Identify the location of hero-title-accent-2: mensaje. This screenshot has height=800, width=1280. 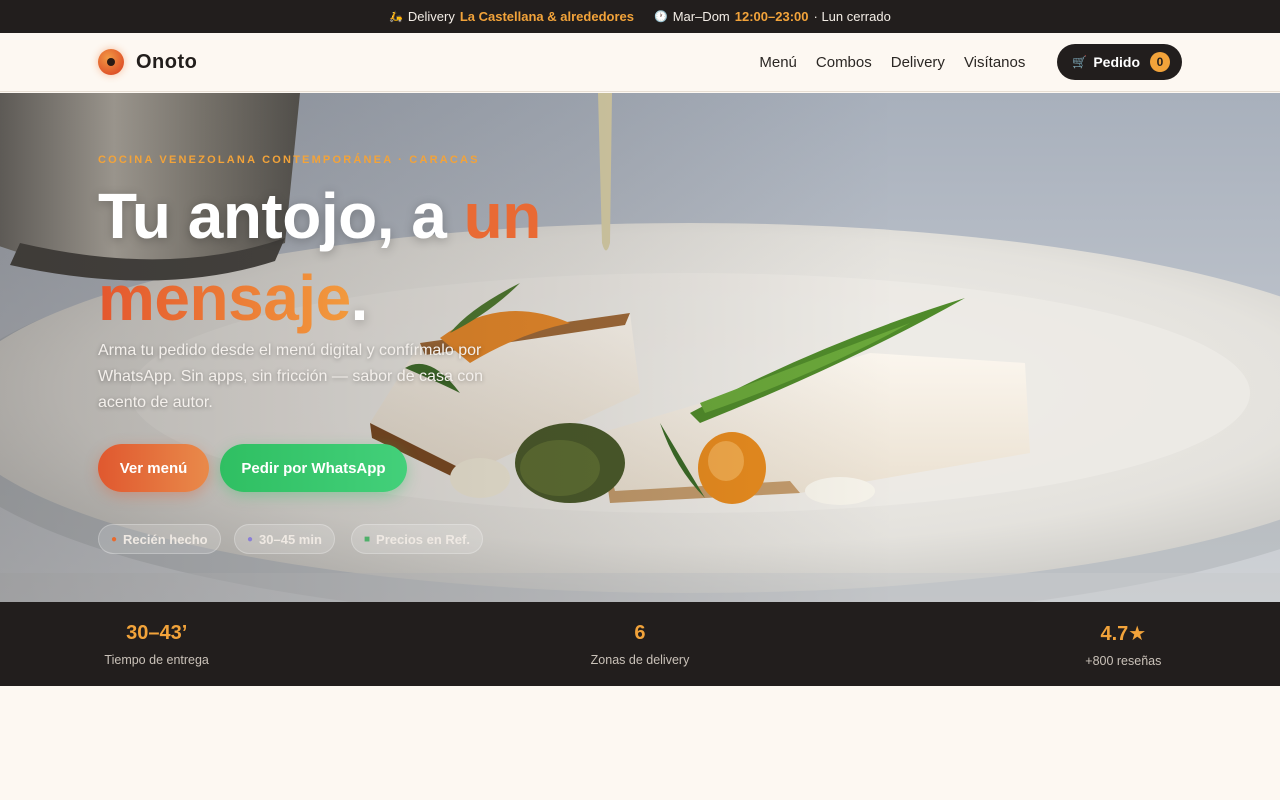
(224, 298).